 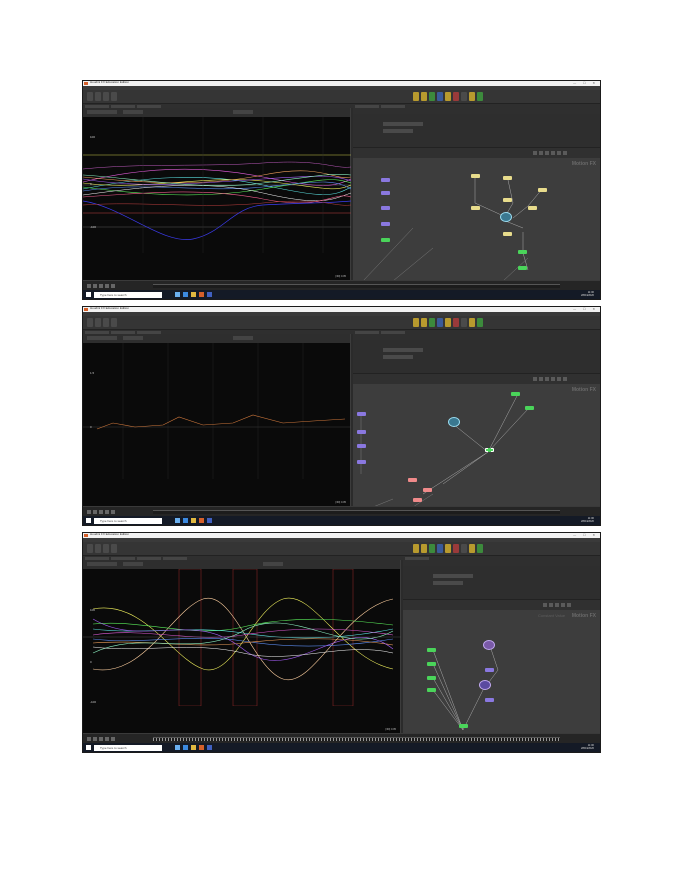 What do you see at coordinates (585, 83) in the screenshot?
I see `window-controls: — ☐ ✕` at bounding box center [585, 83].